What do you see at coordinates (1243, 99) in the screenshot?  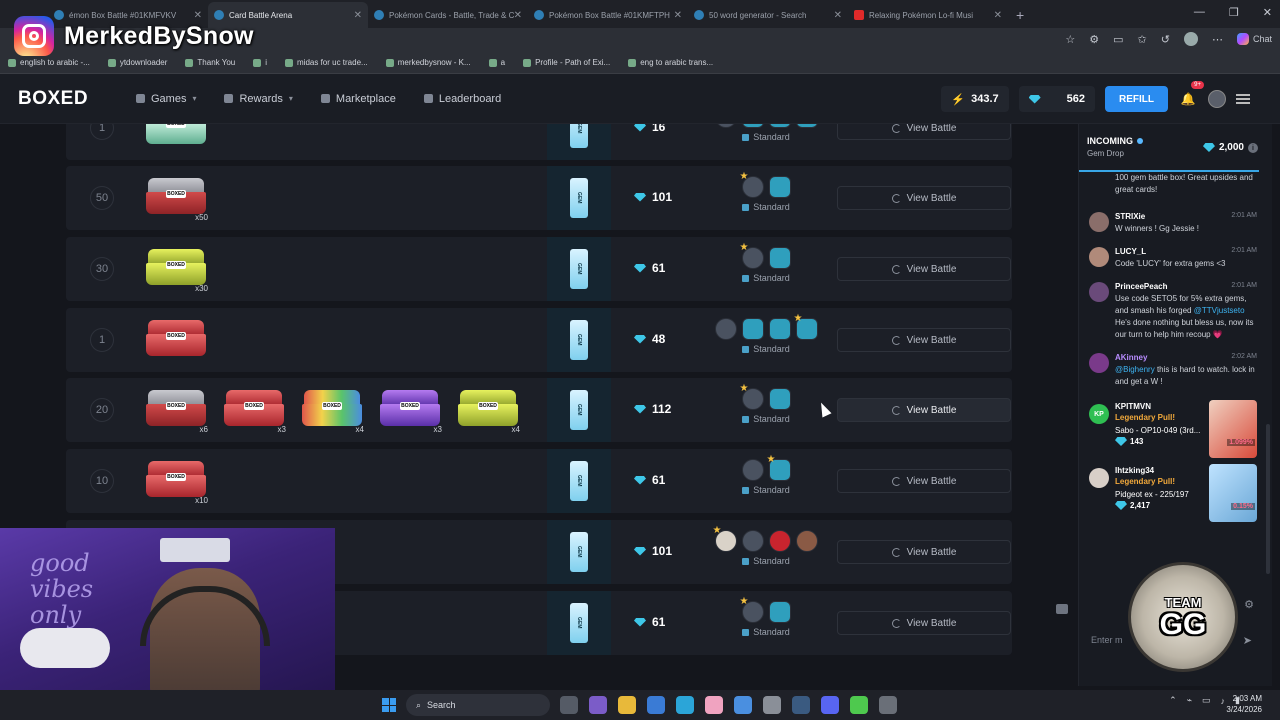 I see `menu-icon` at bounding box center [1243, 99].